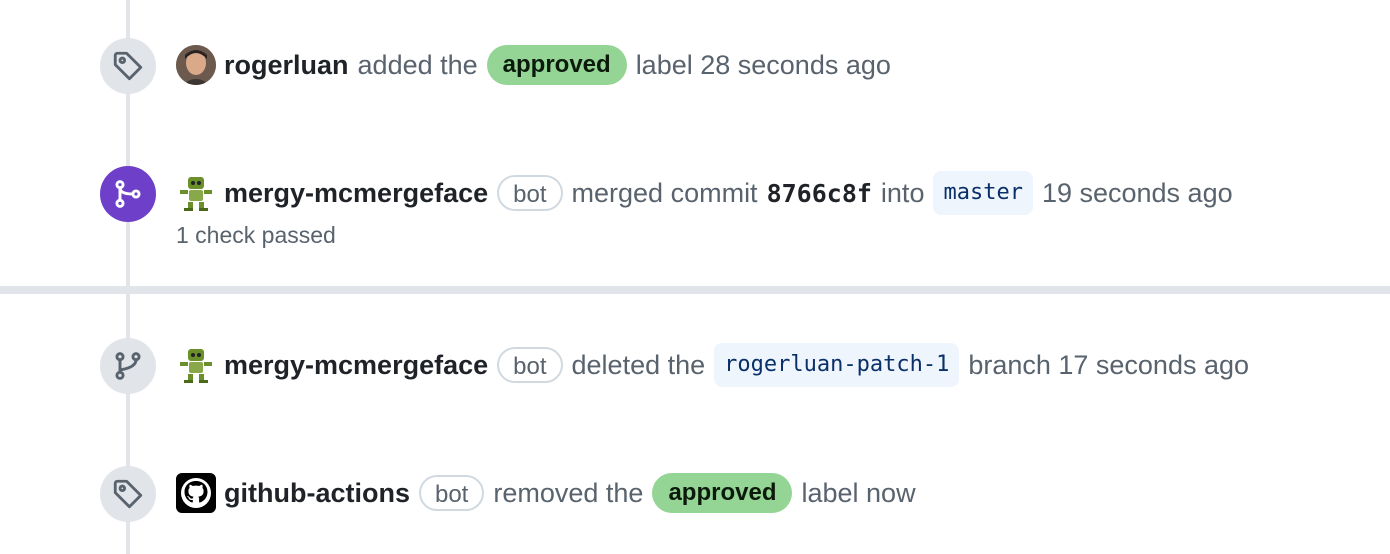 The height and width of the screenshot is (554, 1390). Describe the element at coordinates (417, 64) in the screenshot. I see `event-action-text: added the` at that location.